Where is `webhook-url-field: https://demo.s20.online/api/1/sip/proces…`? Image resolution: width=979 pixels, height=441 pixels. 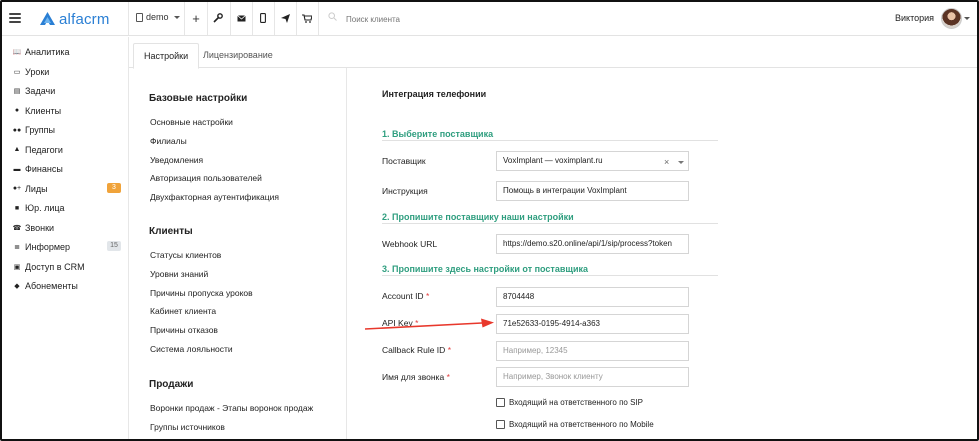
webhook-url-field: https://demo.s20.online/api/1/sip/proces… is located at coordinates (592, 244).